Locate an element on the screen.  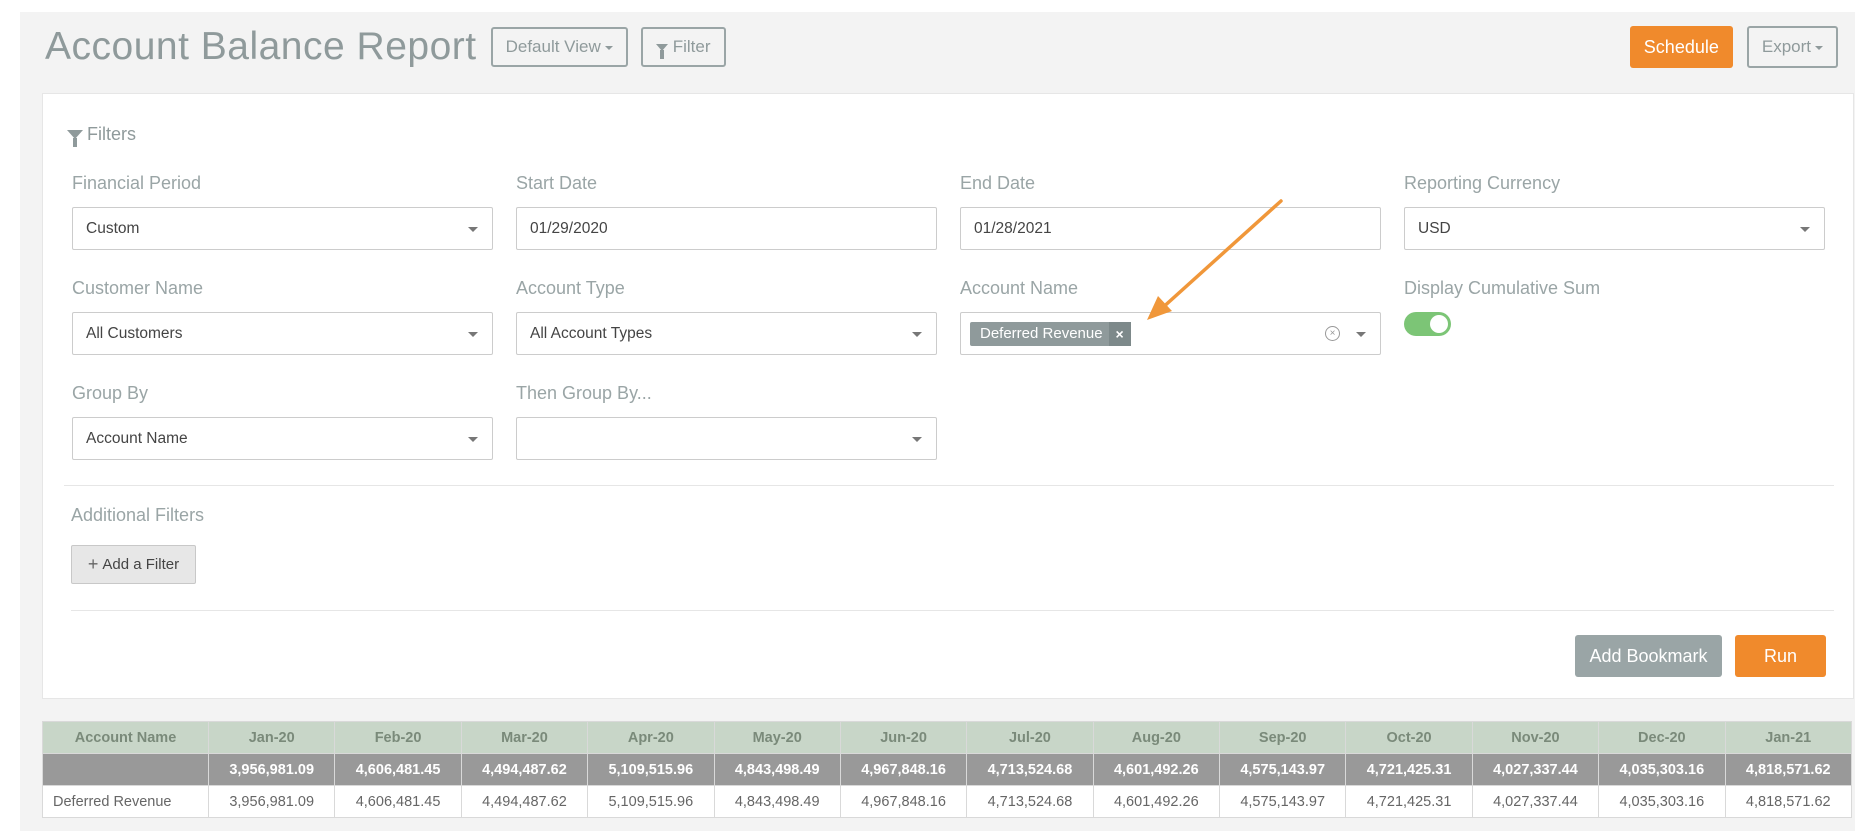
plus-icon: + is located at coordinates (93, 564).